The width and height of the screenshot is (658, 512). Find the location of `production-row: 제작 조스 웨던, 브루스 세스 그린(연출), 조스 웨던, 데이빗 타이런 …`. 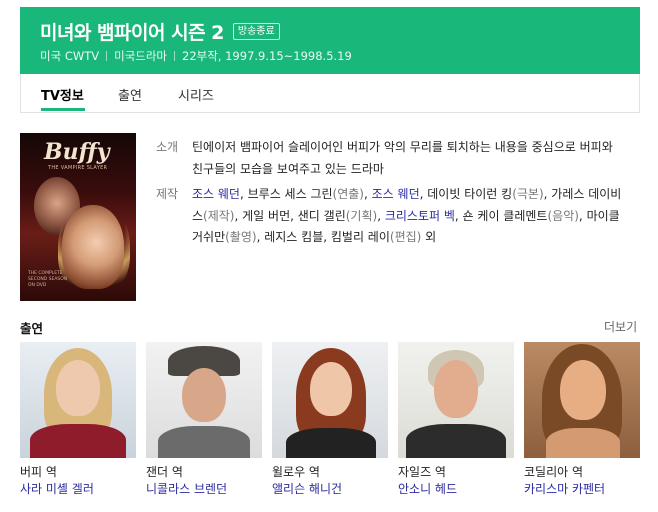

production-row: 제작 조스 웨던, 브루스 세스 그린(연출), 조스 웨던, 데이빗 타이런 … is located at coordinates (391, 216).